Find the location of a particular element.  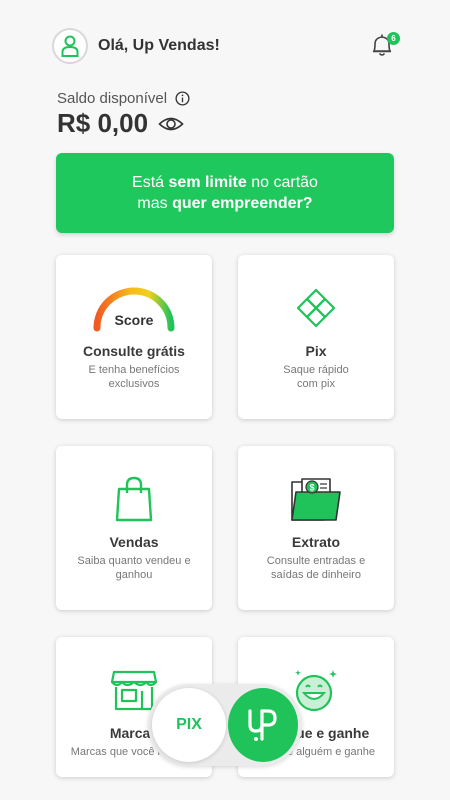

card-desc: Consulte entradas e saídas de dinheiro is located at coordinates (316, 568).